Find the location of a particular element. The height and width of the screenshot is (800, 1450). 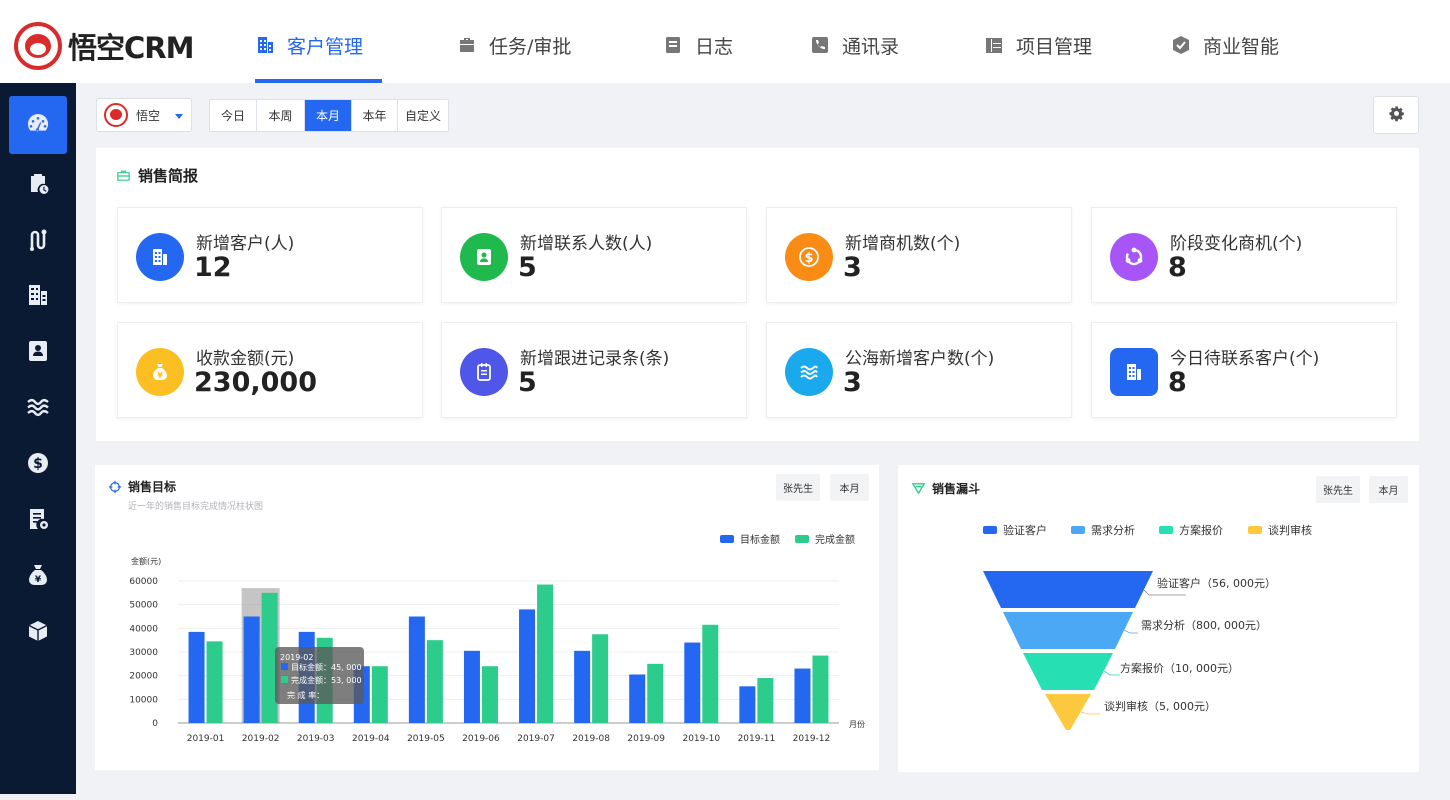

stat-card-public-pool: 公海新增客户数(个) 3 is located at coordinates (919, 370).